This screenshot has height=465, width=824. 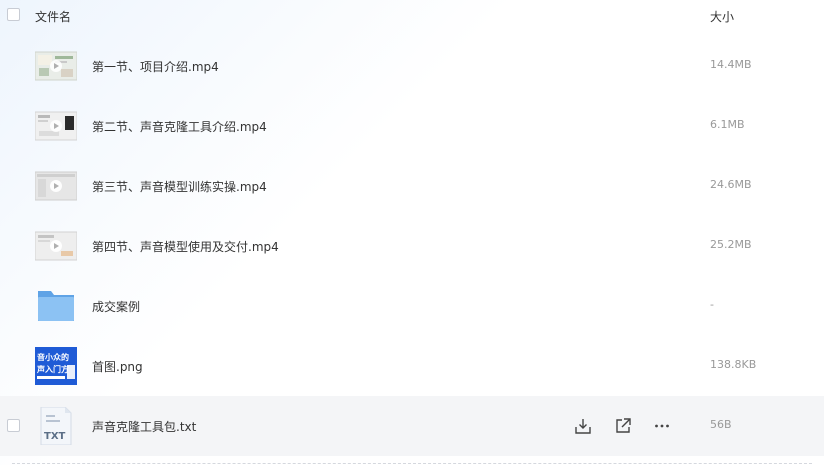 I want to click on file-row: 音小众的 声入门方 首图.png 138.8KB, so click(x=412, y=366).